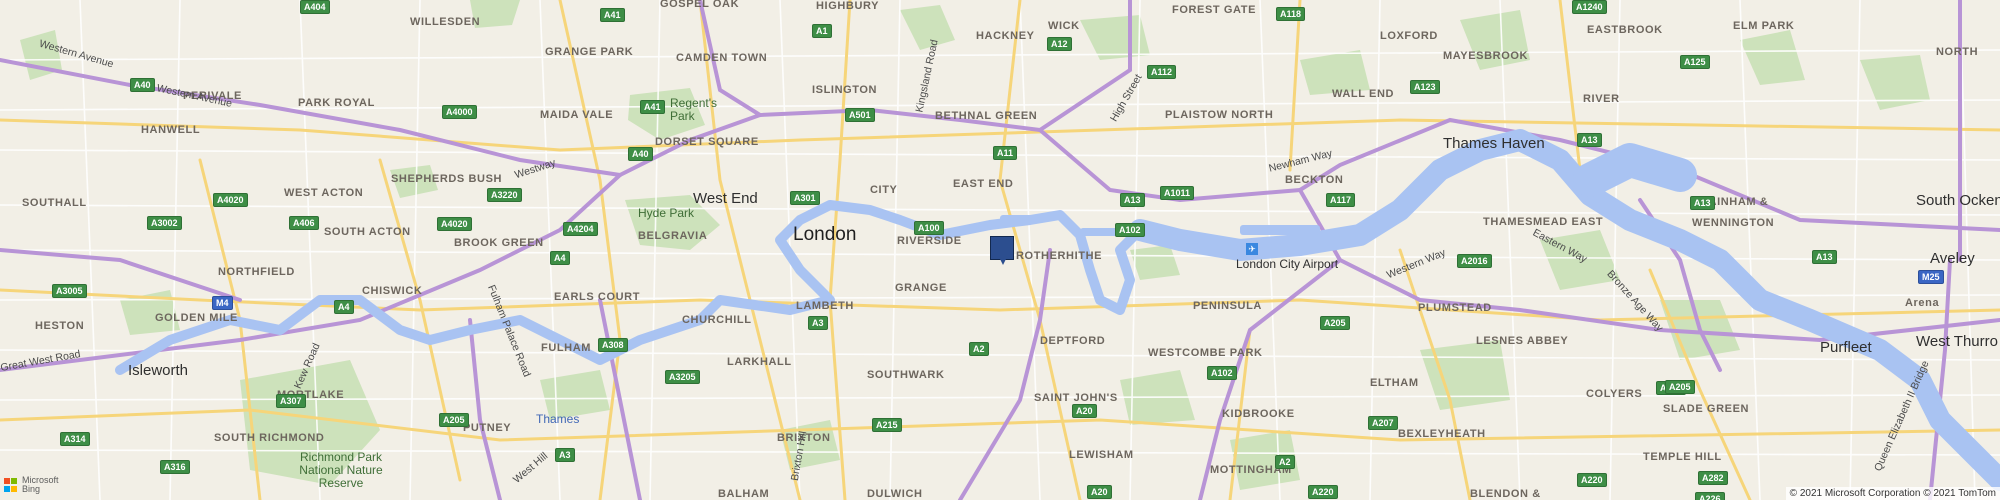 This screenshot has height=500, width=2000. I want to click on place-label-east-end: EAST END, so click(983, 184).